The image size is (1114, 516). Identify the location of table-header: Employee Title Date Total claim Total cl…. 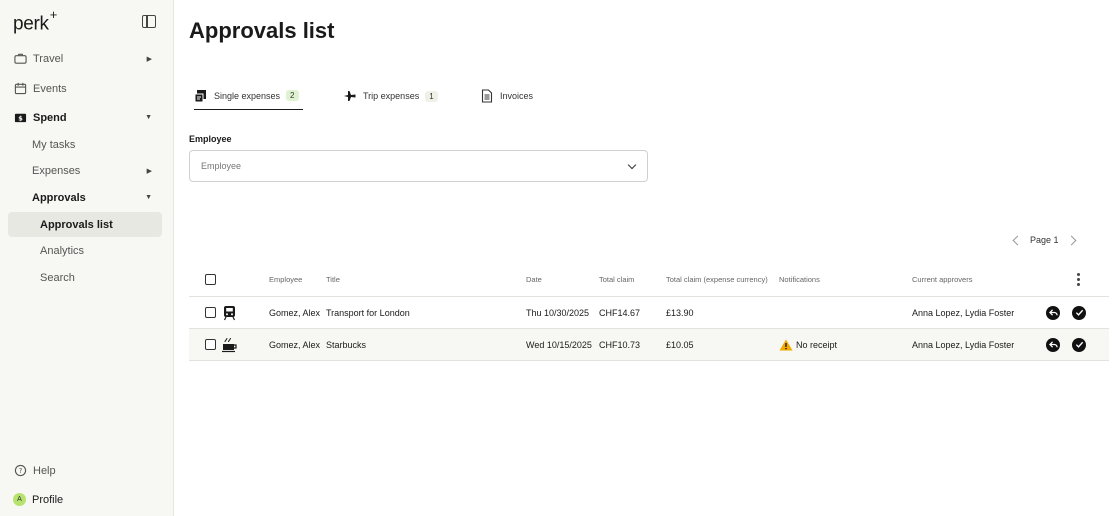
(649, 279).